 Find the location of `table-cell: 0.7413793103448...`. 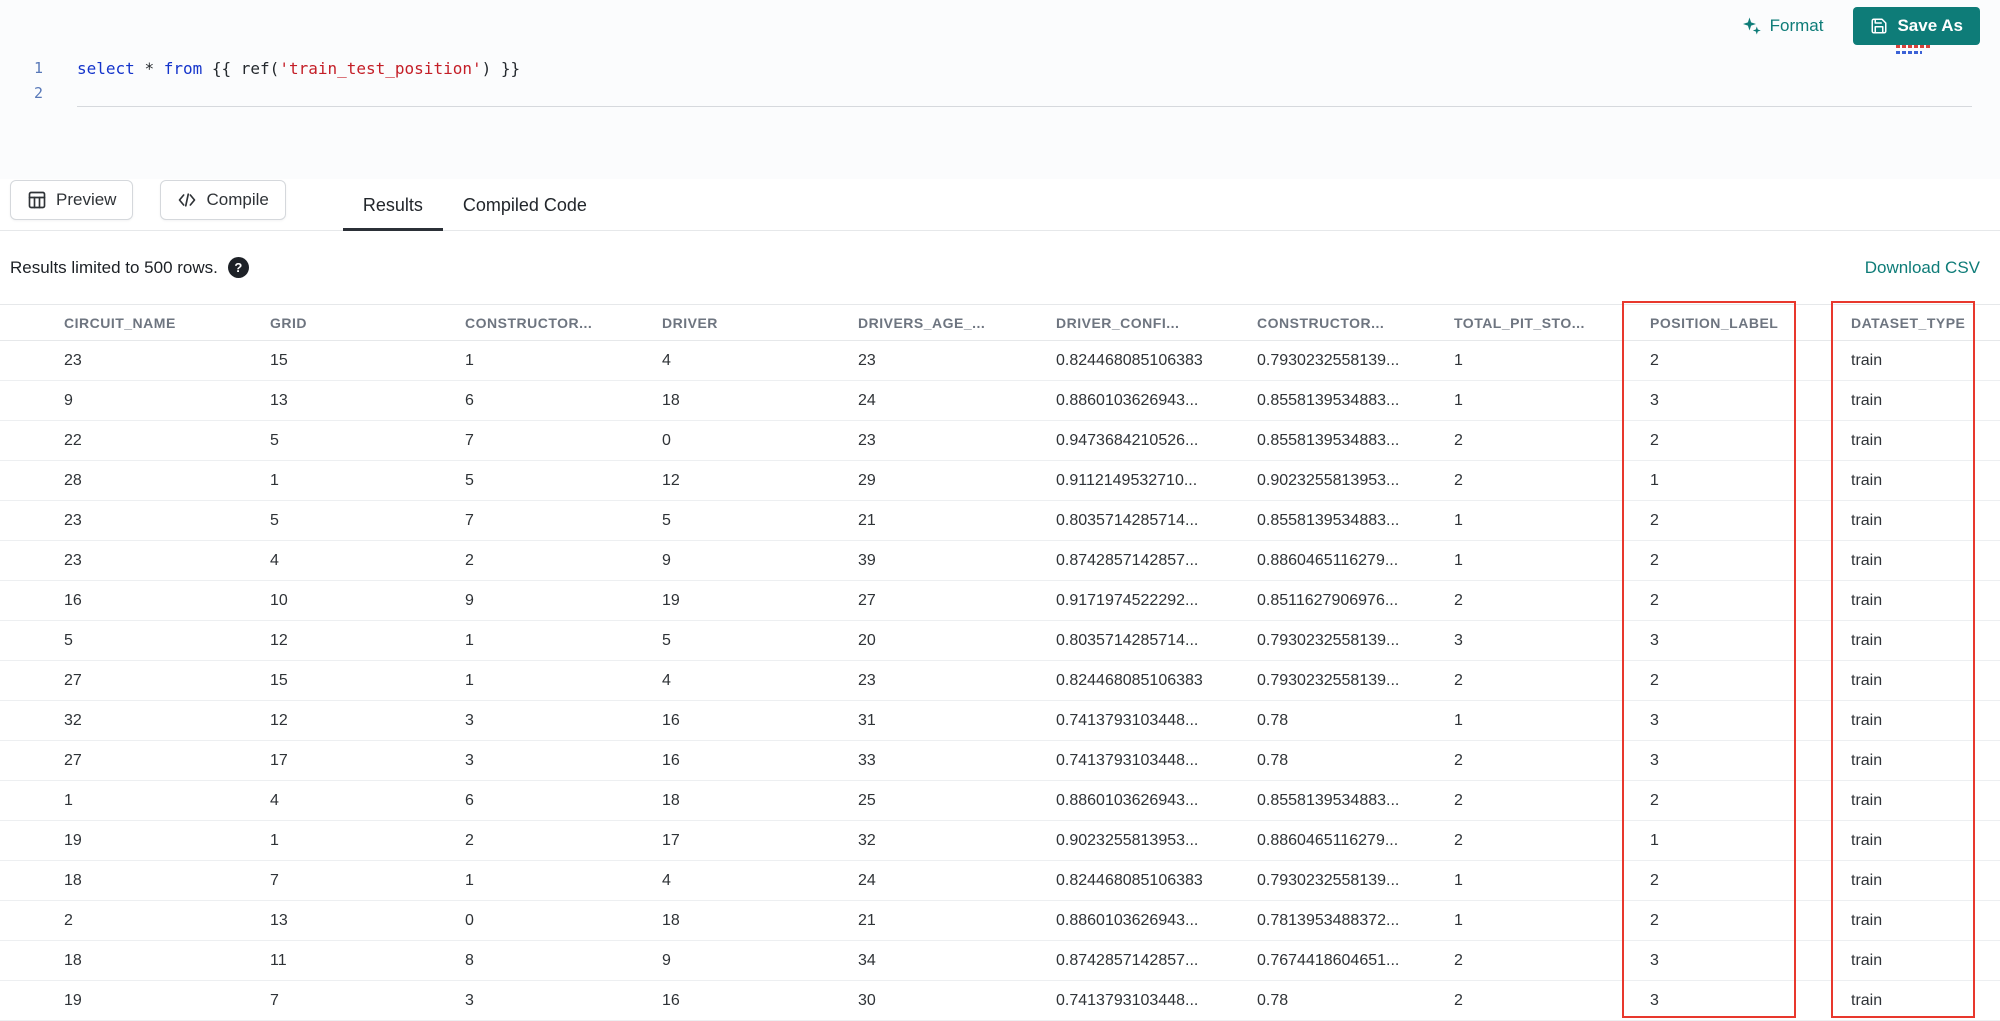

table-cell: 0.7413793103448... is located at coordinates (1155, 760).